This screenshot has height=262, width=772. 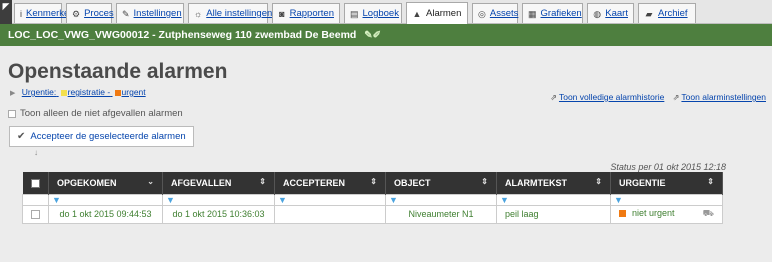 What do you see at coordinates (653, 213) in the screenshot?
I see `urgency-label: niet urgent` at bounding box center [653, 213].